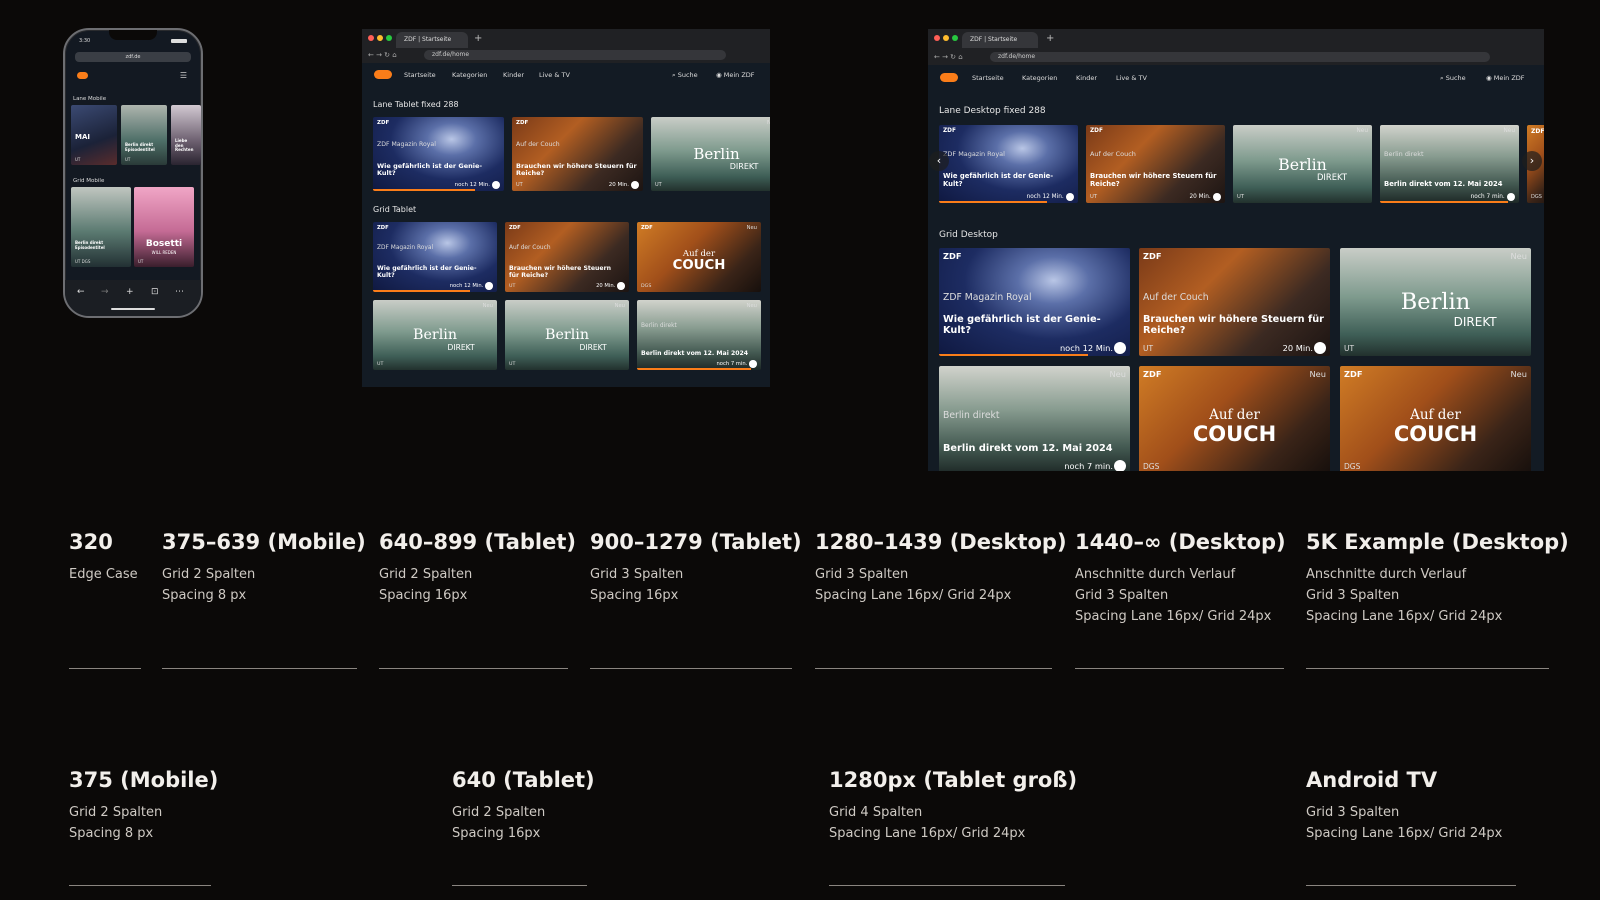 This screenshot has height=900, width=1600. Describe the element at coordinates (186, 135) in the screenshot. I see `phone-lane-tile: Liebe den Rechten` at that location.